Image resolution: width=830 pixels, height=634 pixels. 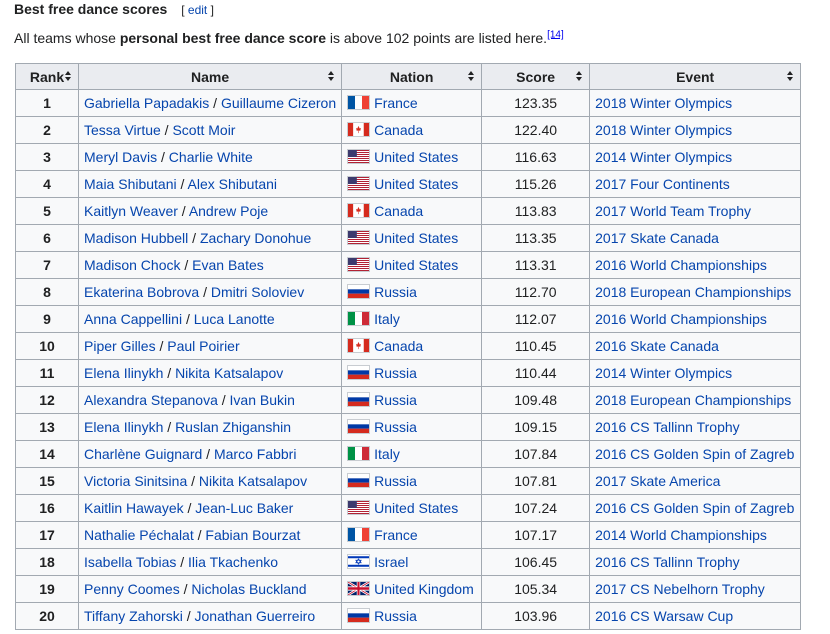 I want to click on skater-link: Ekaterina Bobrova, so click(x=141, y=292).